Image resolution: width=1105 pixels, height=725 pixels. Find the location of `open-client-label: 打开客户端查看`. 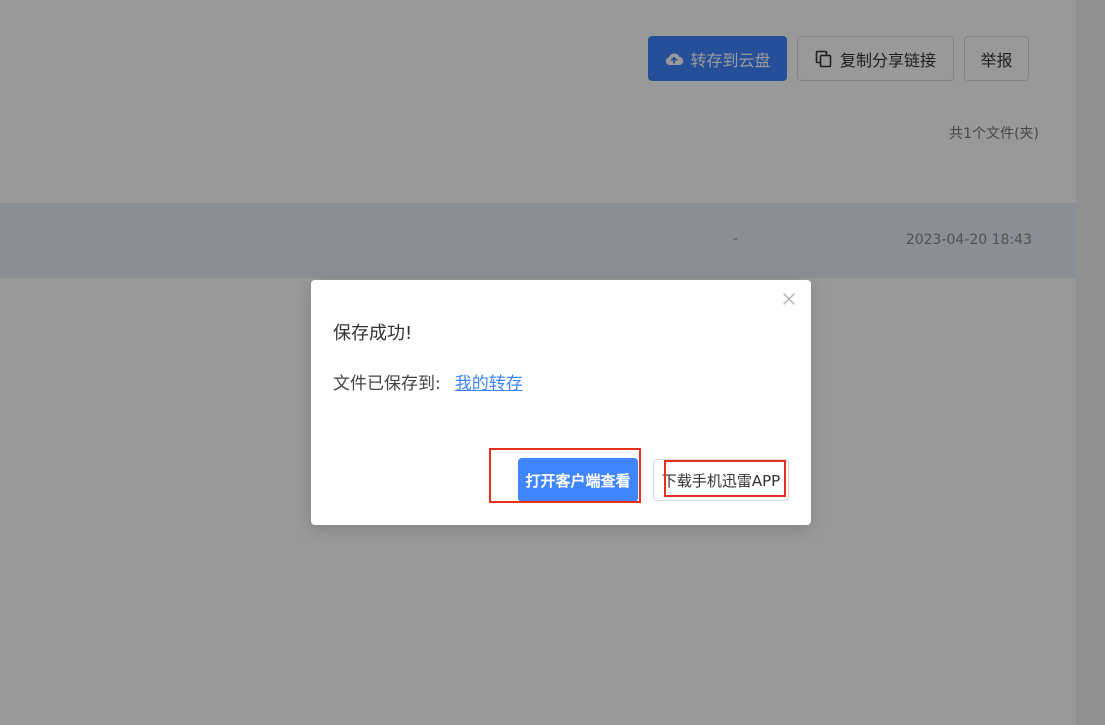

open-client-label: 打开客户端查看 is located at coordinates (578, 480).